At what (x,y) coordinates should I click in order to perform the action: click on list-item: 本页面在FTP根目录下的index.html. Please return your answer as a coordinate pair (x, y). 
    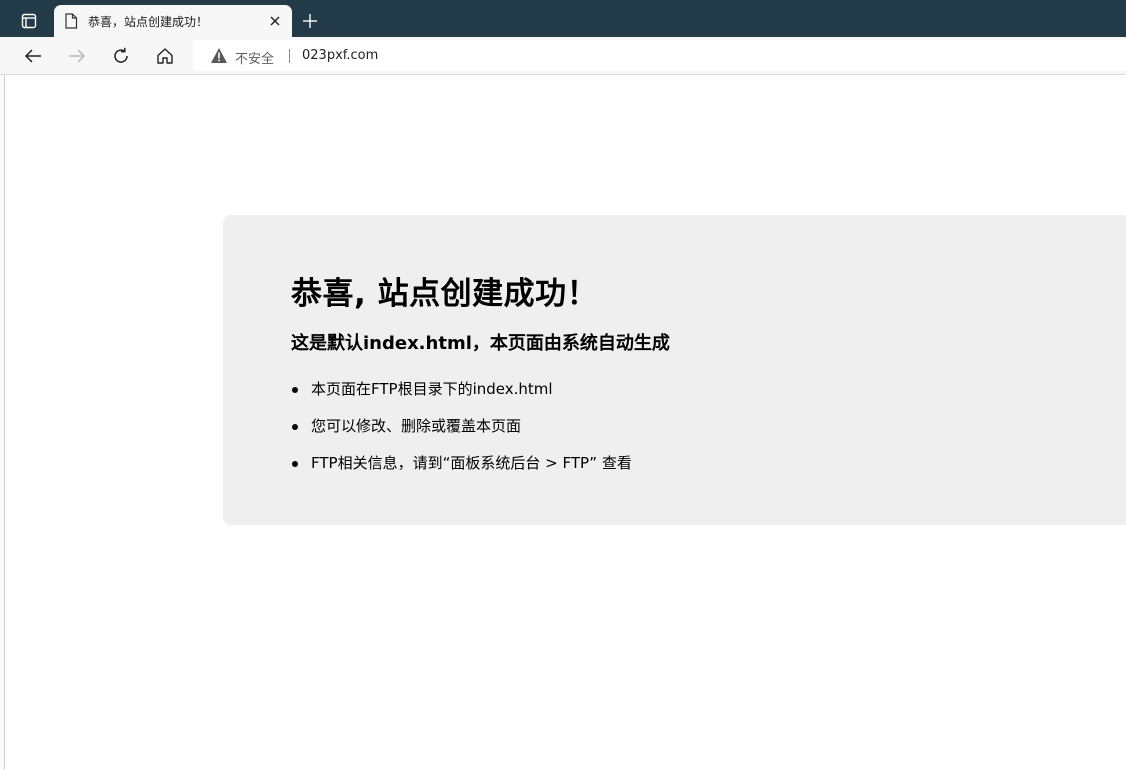
    Looking at the image, I should click on (462, 393).